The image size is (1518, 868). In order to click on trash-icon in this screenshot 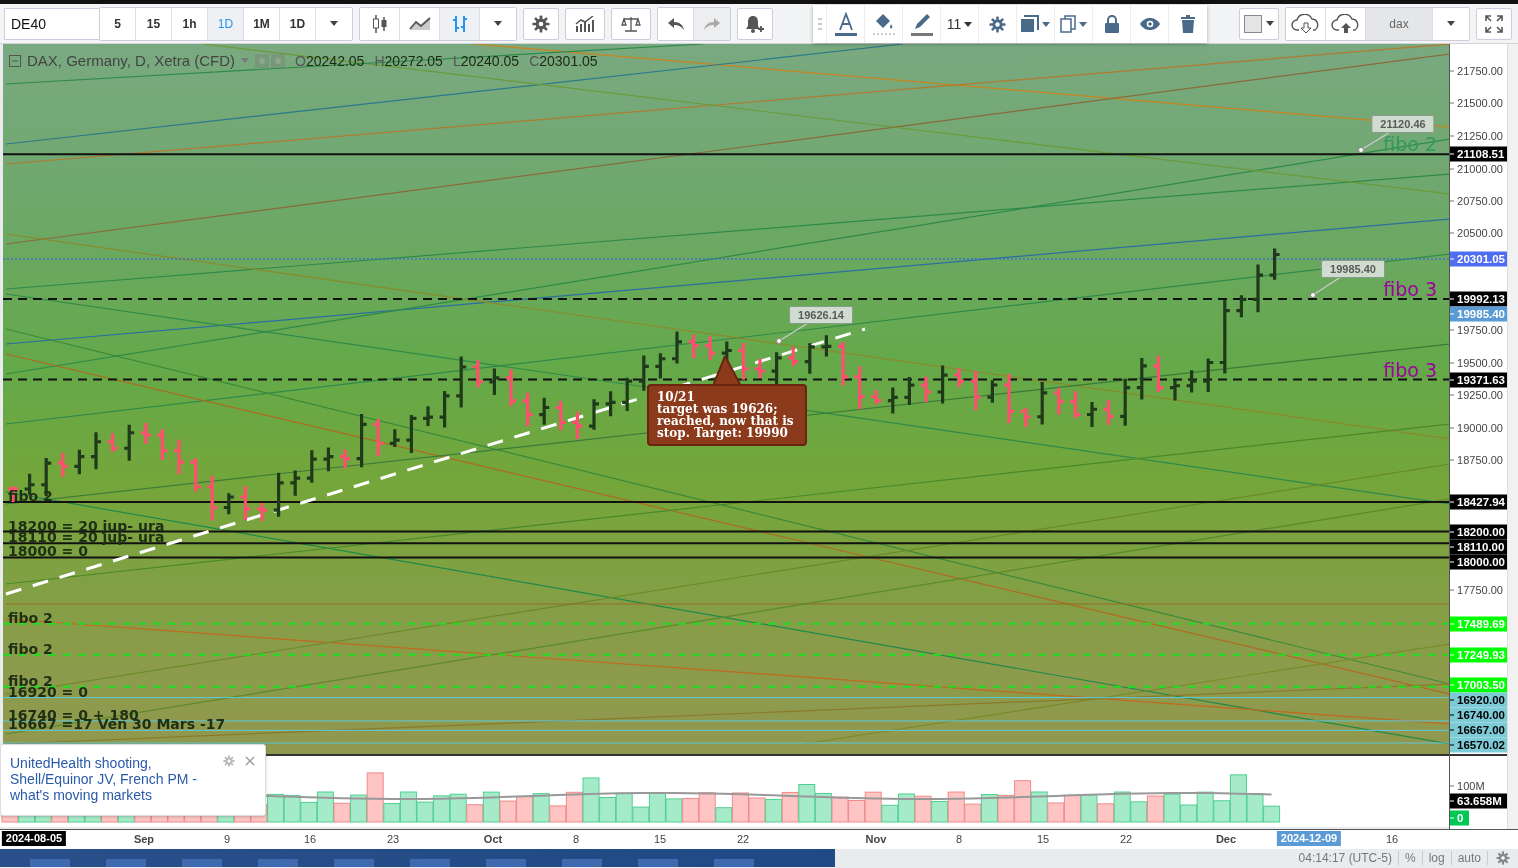, I will do `click(1188, 24)`.